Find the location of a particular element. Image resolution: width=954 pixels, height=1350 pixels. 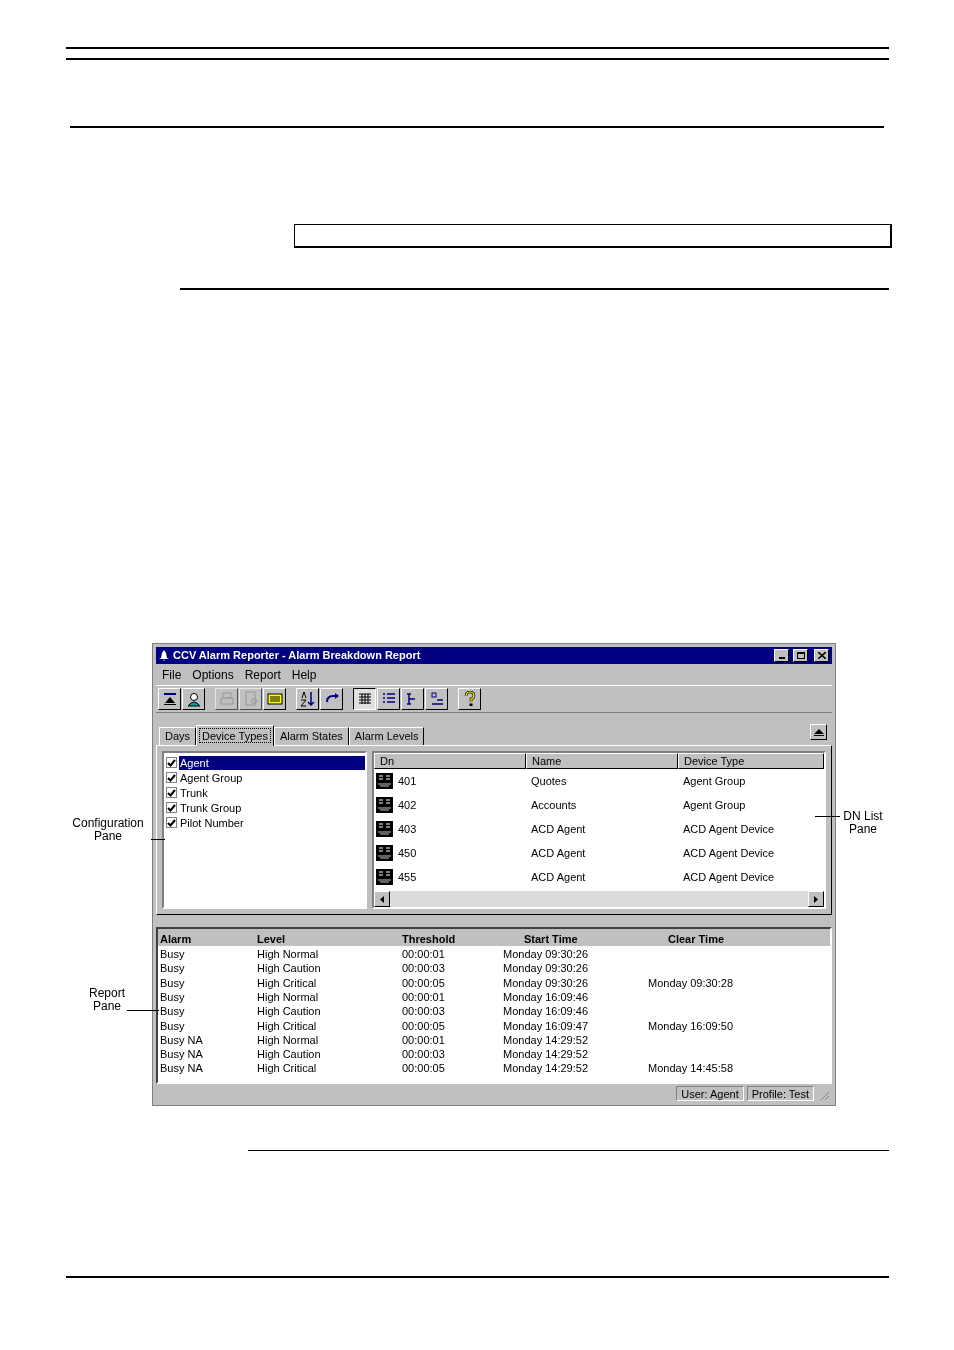

triangle-up-icon is located at coordinates (818, 732).